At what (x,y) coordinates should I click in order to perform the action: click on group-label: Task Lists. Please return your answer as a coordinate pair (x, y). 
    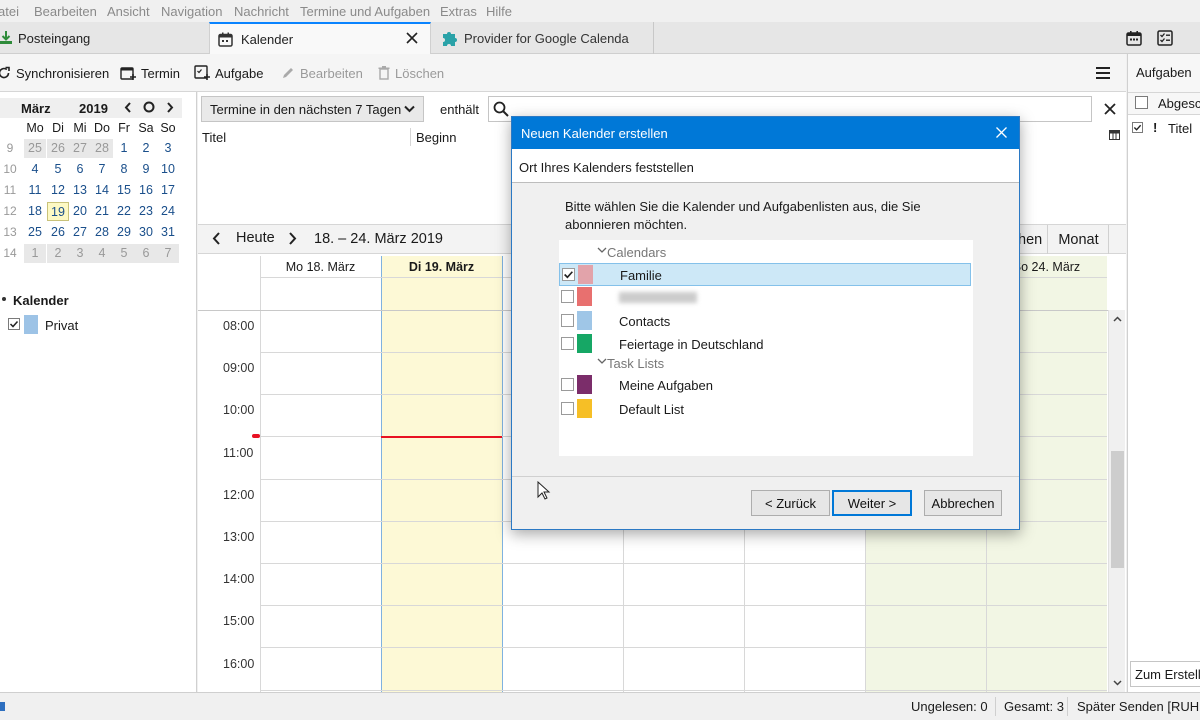
    Looking at the image, I should click on (635, 363).